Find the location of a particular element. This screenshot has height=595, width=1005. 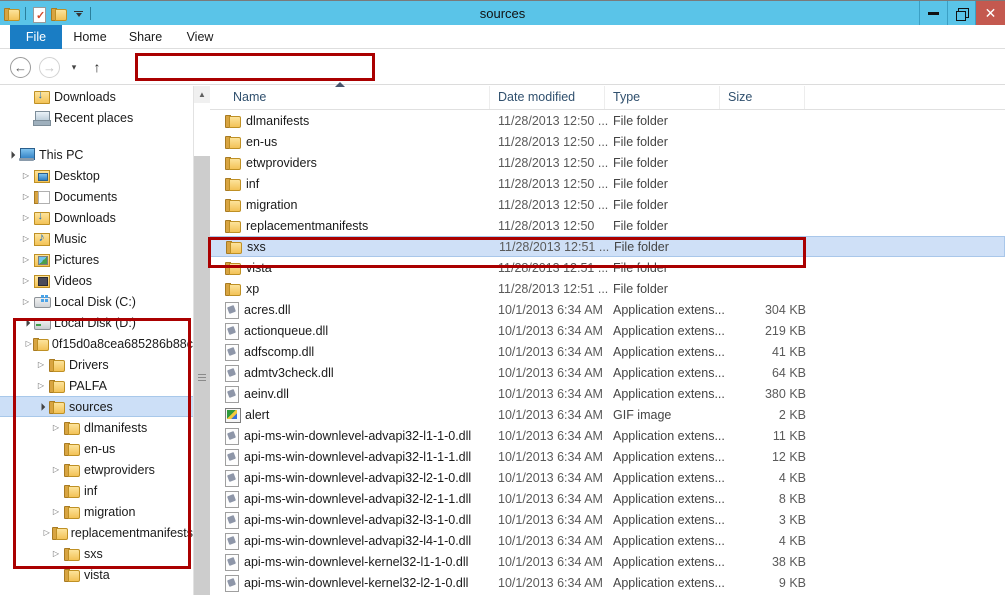

nav-item-local-disk-c-: ▷ Local Disk (C:) is located at coordinates (96, 301).